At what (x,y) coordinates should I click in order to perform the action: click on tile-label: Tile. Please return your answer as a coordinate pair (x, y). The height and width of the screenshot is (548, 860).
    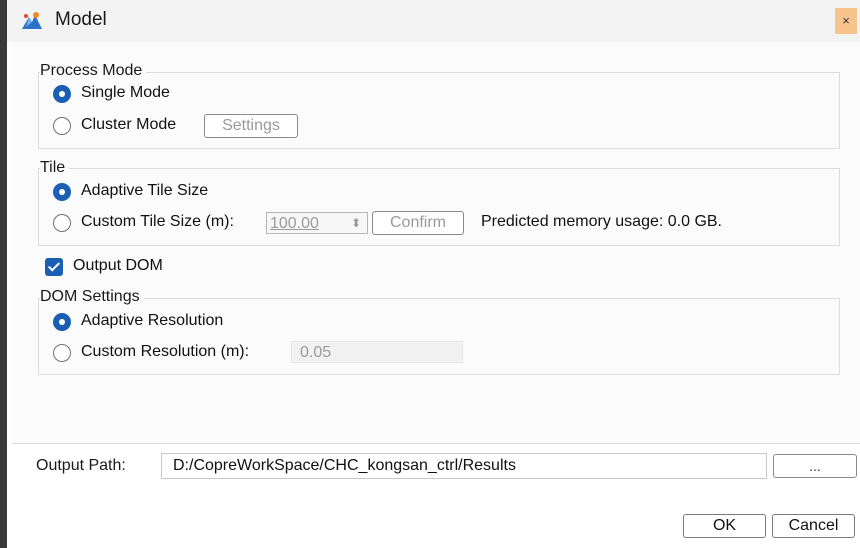
    Looking at the image, I should click on (55, 168).